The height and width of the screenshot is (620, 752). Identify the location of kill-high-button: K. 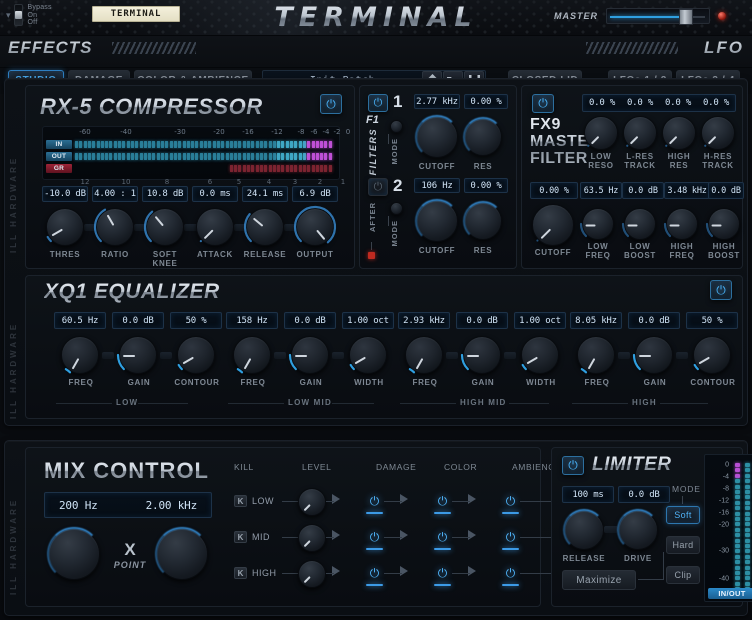
(240, 573).